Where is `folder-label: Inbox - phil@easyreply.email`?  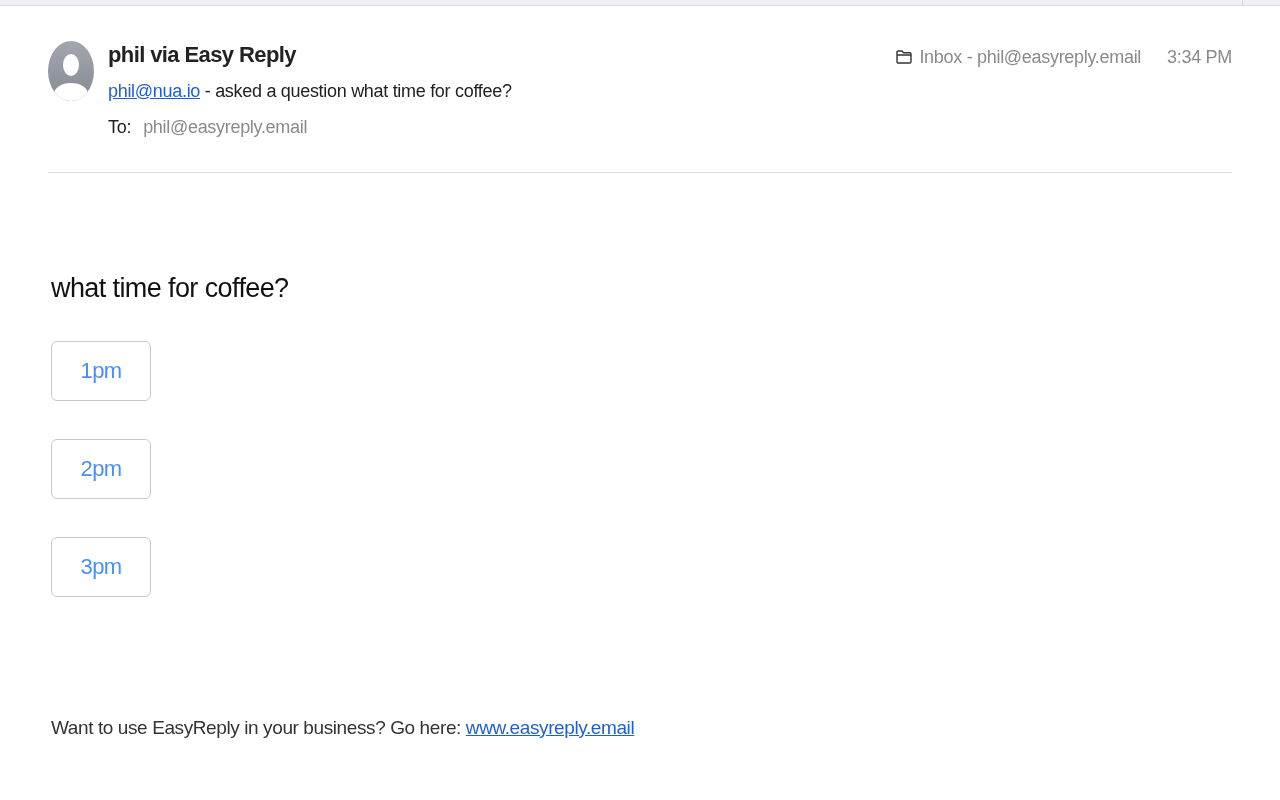
folder-label: Inbox - phil@easyreply.email is located at coordinates (1030, 57).